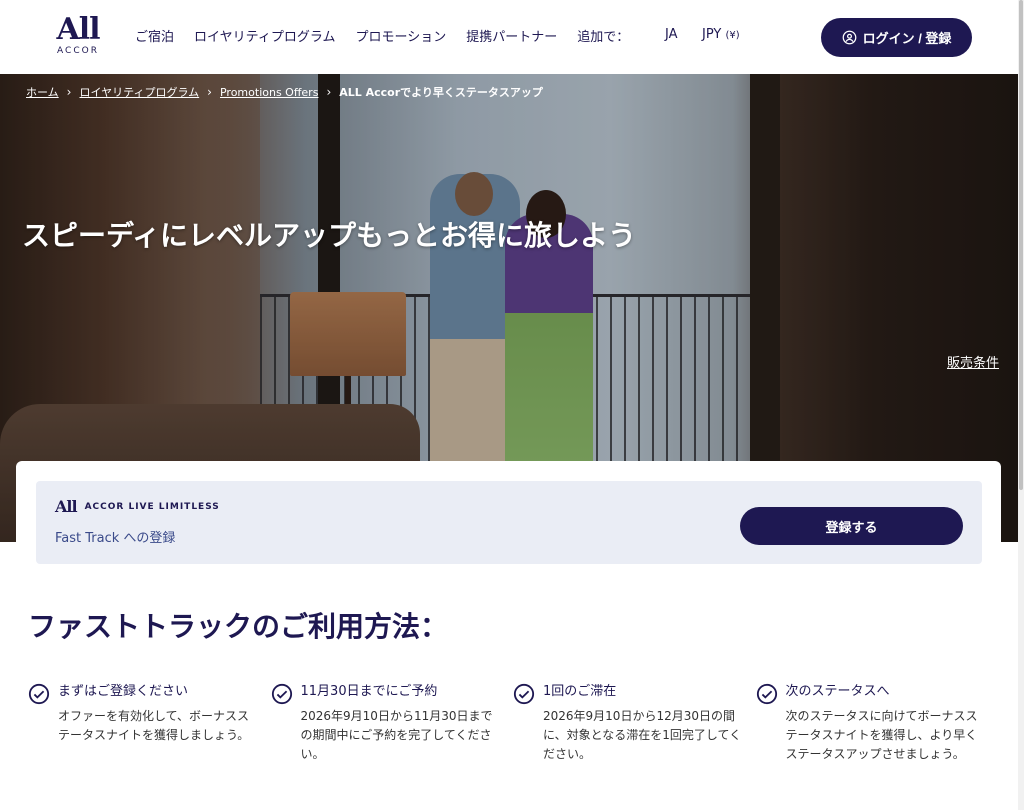  What do you see at coordinates (139, 92) in the screenshot?
I see `breadcrumb-loyalty: ロイヤリティプログラム` at bounding box center [139, 92].